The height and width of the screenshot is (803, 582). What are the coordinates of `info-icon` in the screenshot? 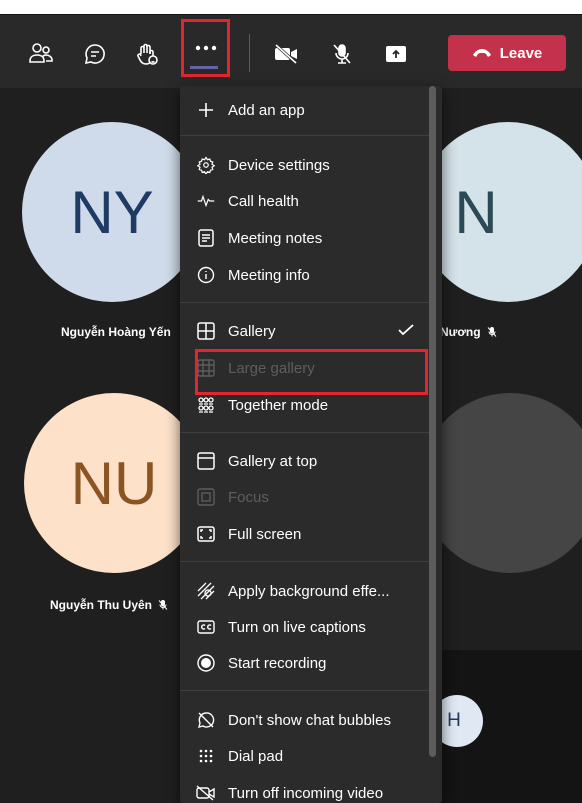 It's located at (206, 275).